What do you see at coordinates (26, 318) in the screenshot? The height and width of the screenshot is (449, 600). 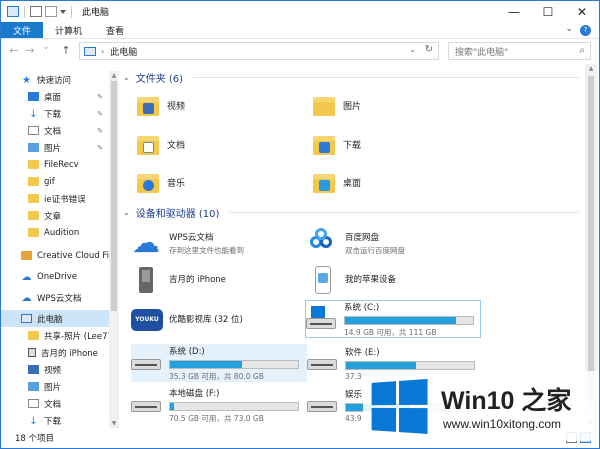 I see `pc-icon` at bounding box center [26, 318].